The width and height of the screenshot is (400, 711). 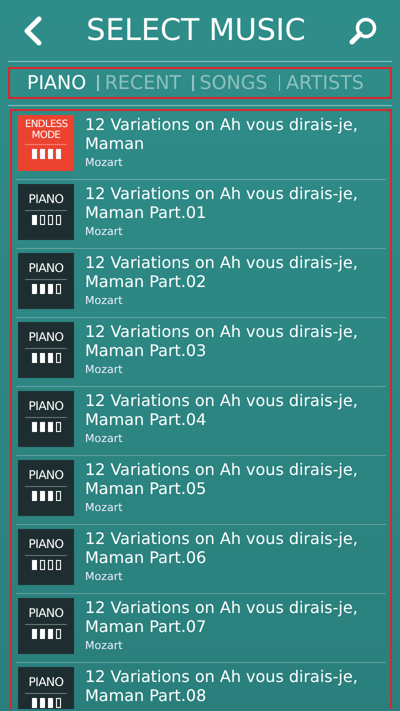 What do you see at coordinates (235, 341) in the screenshot?
I see `song-title: 12 Variations on Ah vous dirais-je, Maman Part.03` at bounding box center [235, 341].